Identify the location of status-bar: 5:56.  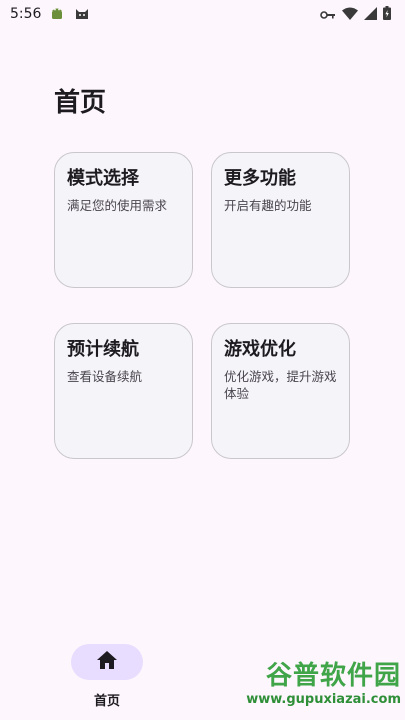
(202, 14).